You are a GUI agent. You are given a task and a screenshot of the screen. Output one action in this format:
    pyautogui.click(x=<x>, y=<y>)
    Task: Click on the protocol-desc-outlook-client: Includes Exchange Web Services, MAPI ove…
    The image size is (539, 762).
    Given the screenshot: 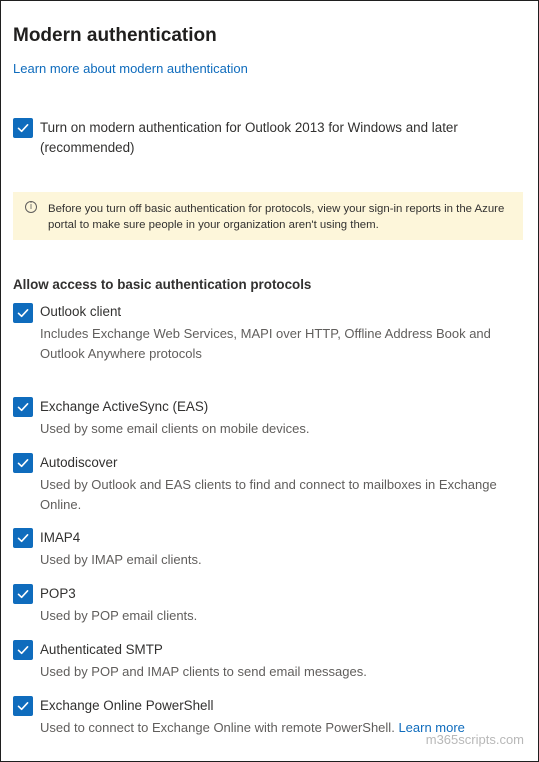 What is the action you would take?
    pyautogui.click(x=265, y=343)
    